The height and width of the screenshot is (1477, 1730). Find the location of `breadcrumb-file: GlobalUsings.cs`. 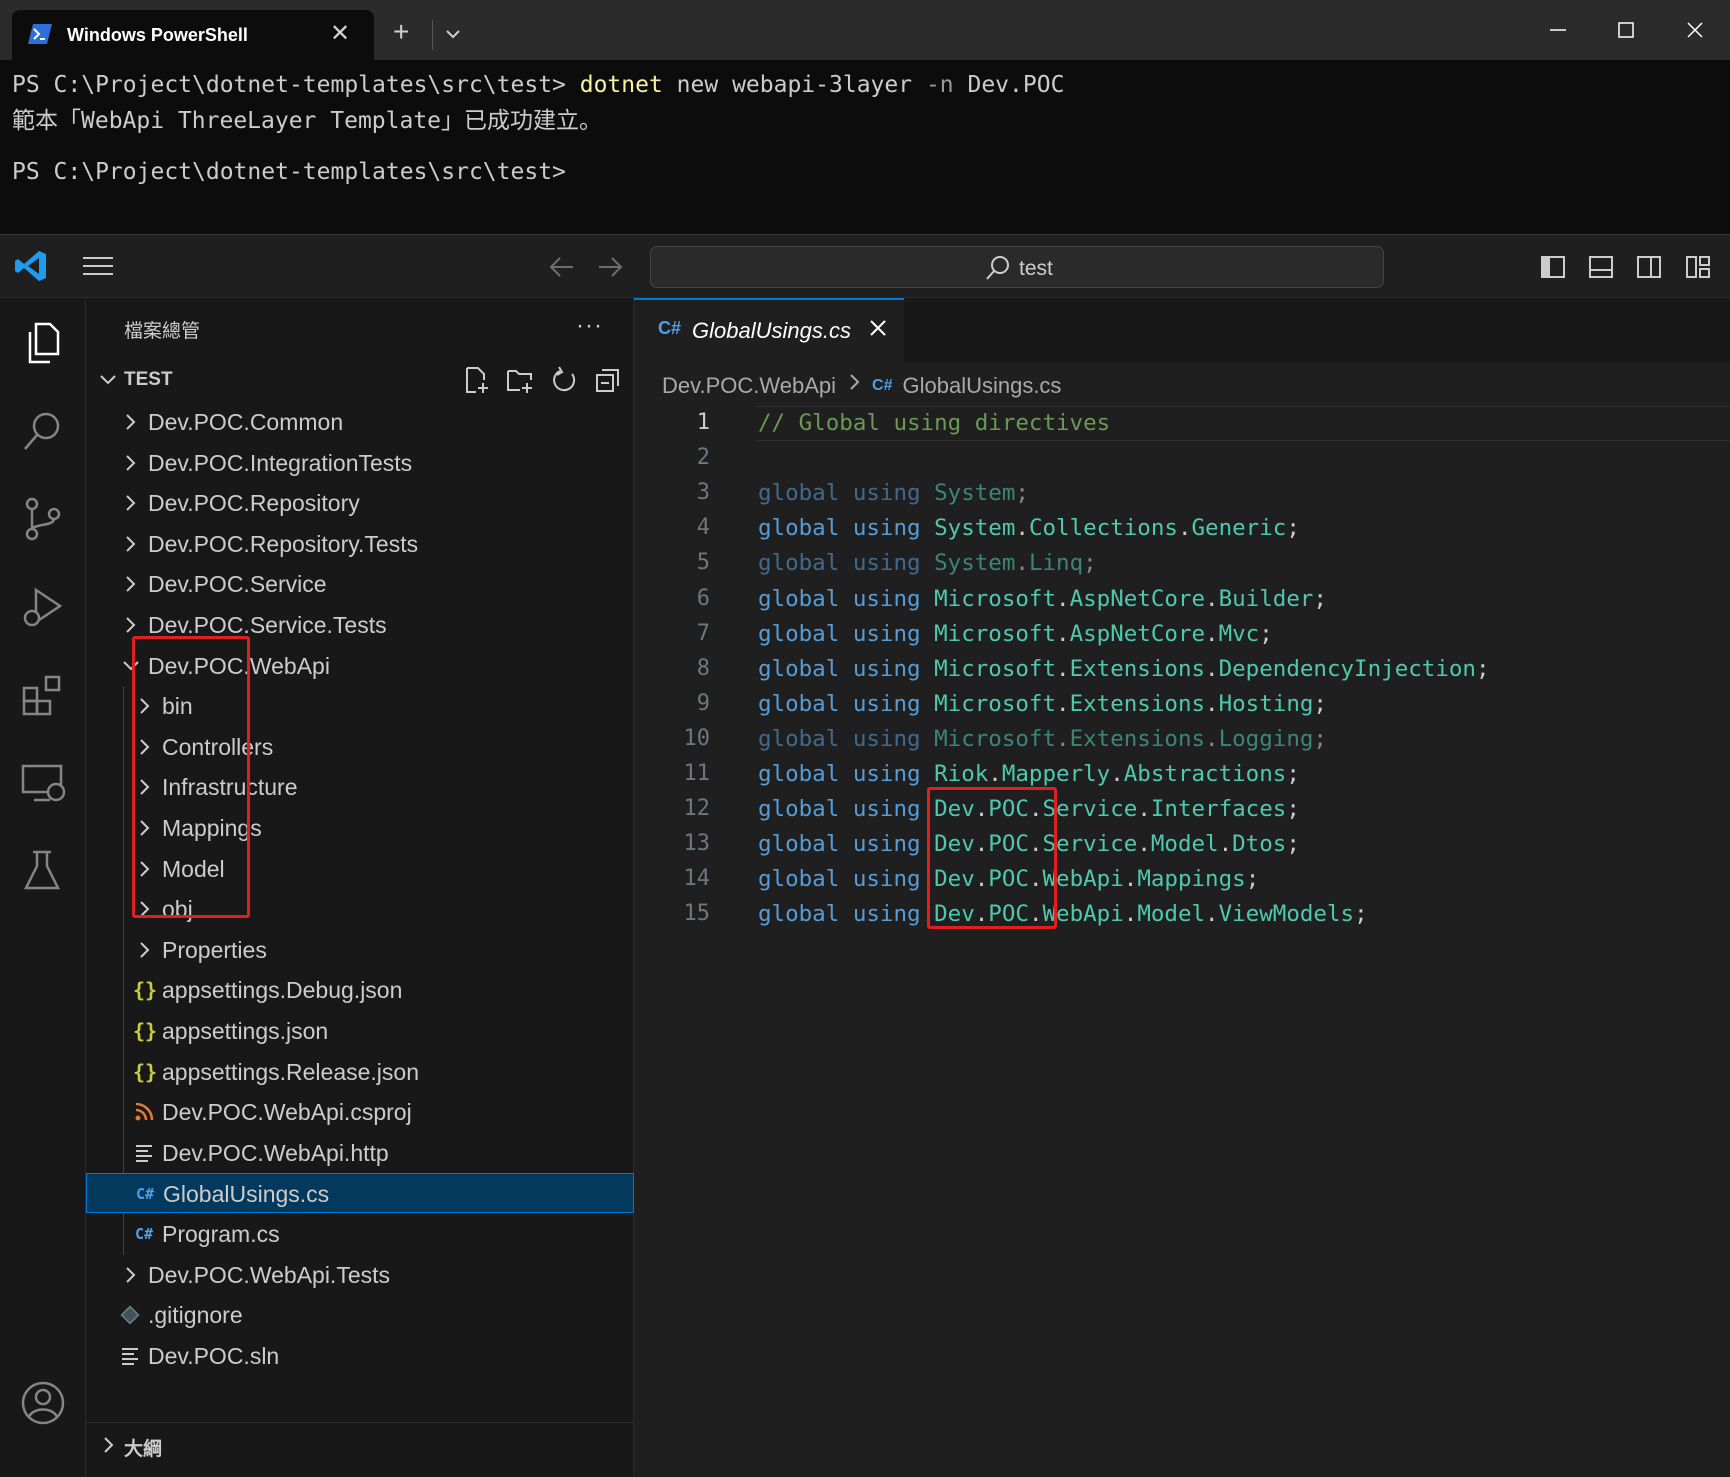

breadcrumb-file: GlobalUsings.cs is located at coordinates (981, 386).